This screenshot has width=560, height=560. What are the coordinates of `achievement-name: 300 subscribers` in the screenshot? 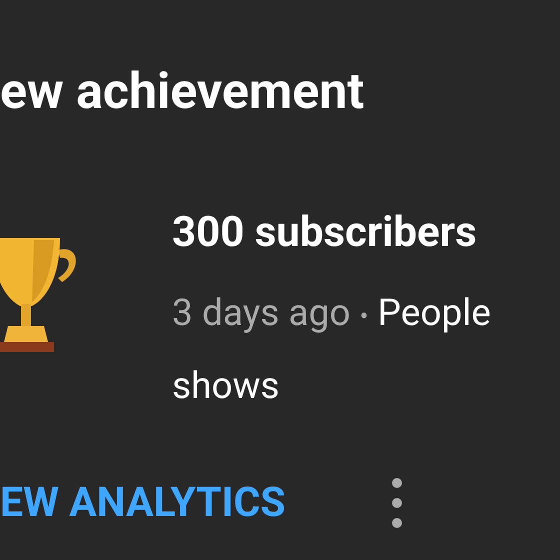 It's located at (325, 233).